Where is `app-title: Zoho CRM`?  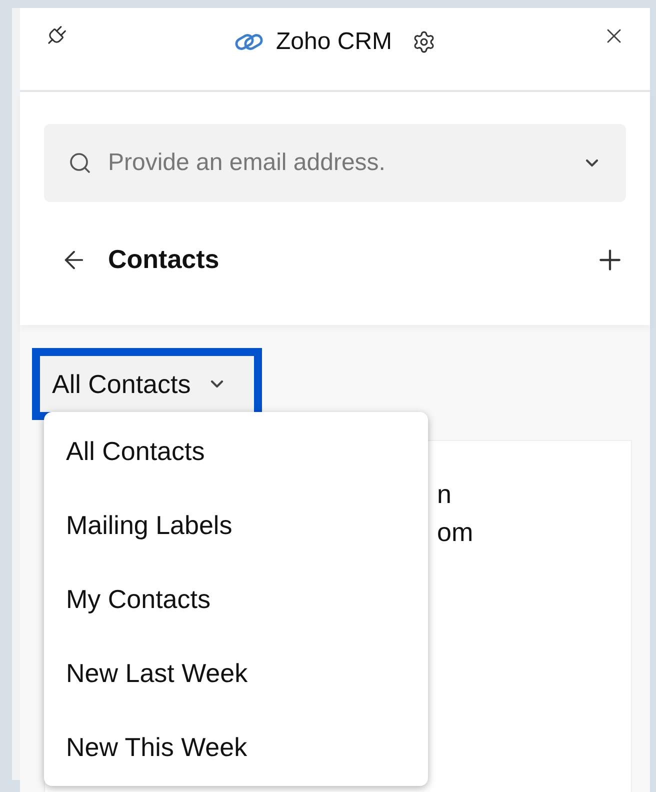
app-title: Zoho CRM is located at coordinates (334, 42).